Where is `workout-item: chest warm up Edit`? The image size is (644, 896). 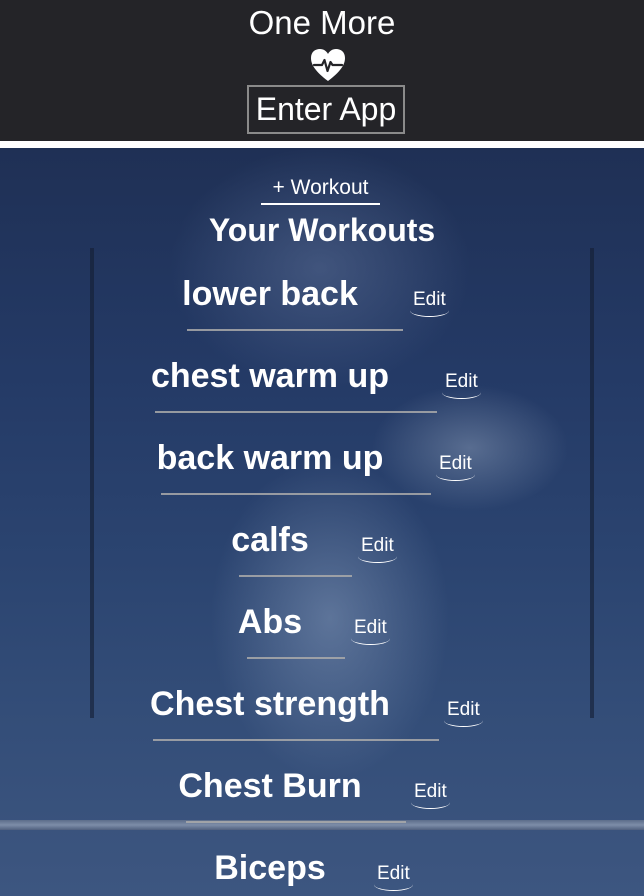
workout-item: chest warm up Edit is located at coordinates (322, 388).